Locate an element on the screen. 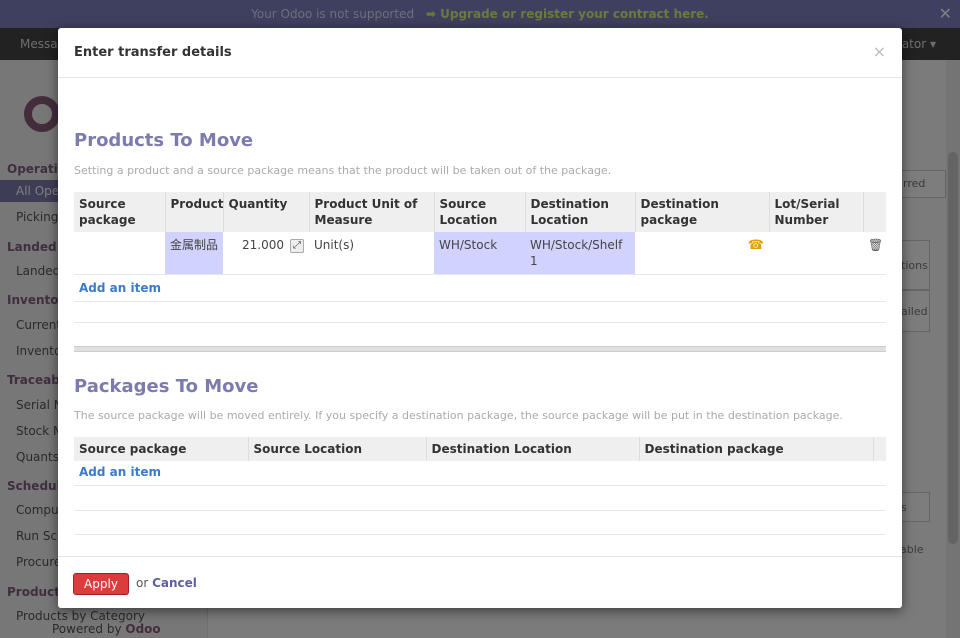  col-quantity: Quantity is located at coordinates (265, 212).